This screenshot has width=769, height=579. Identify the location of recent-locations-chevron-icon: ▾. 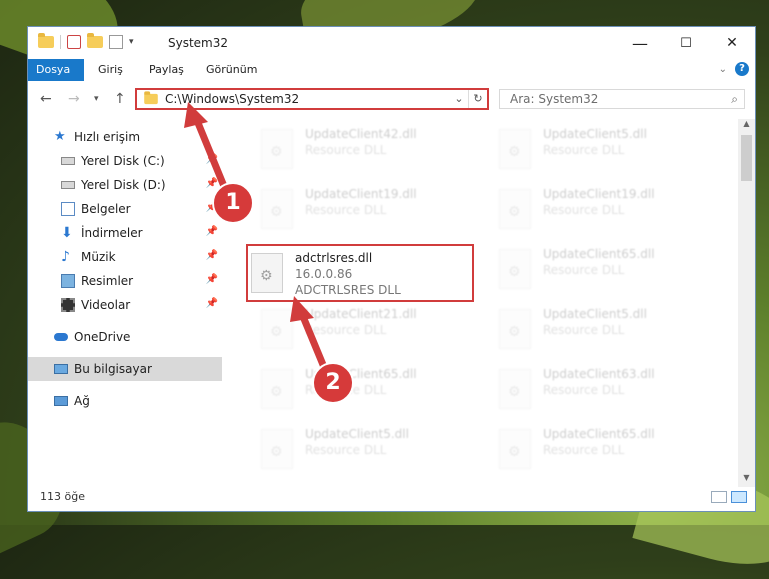
(96, 99).